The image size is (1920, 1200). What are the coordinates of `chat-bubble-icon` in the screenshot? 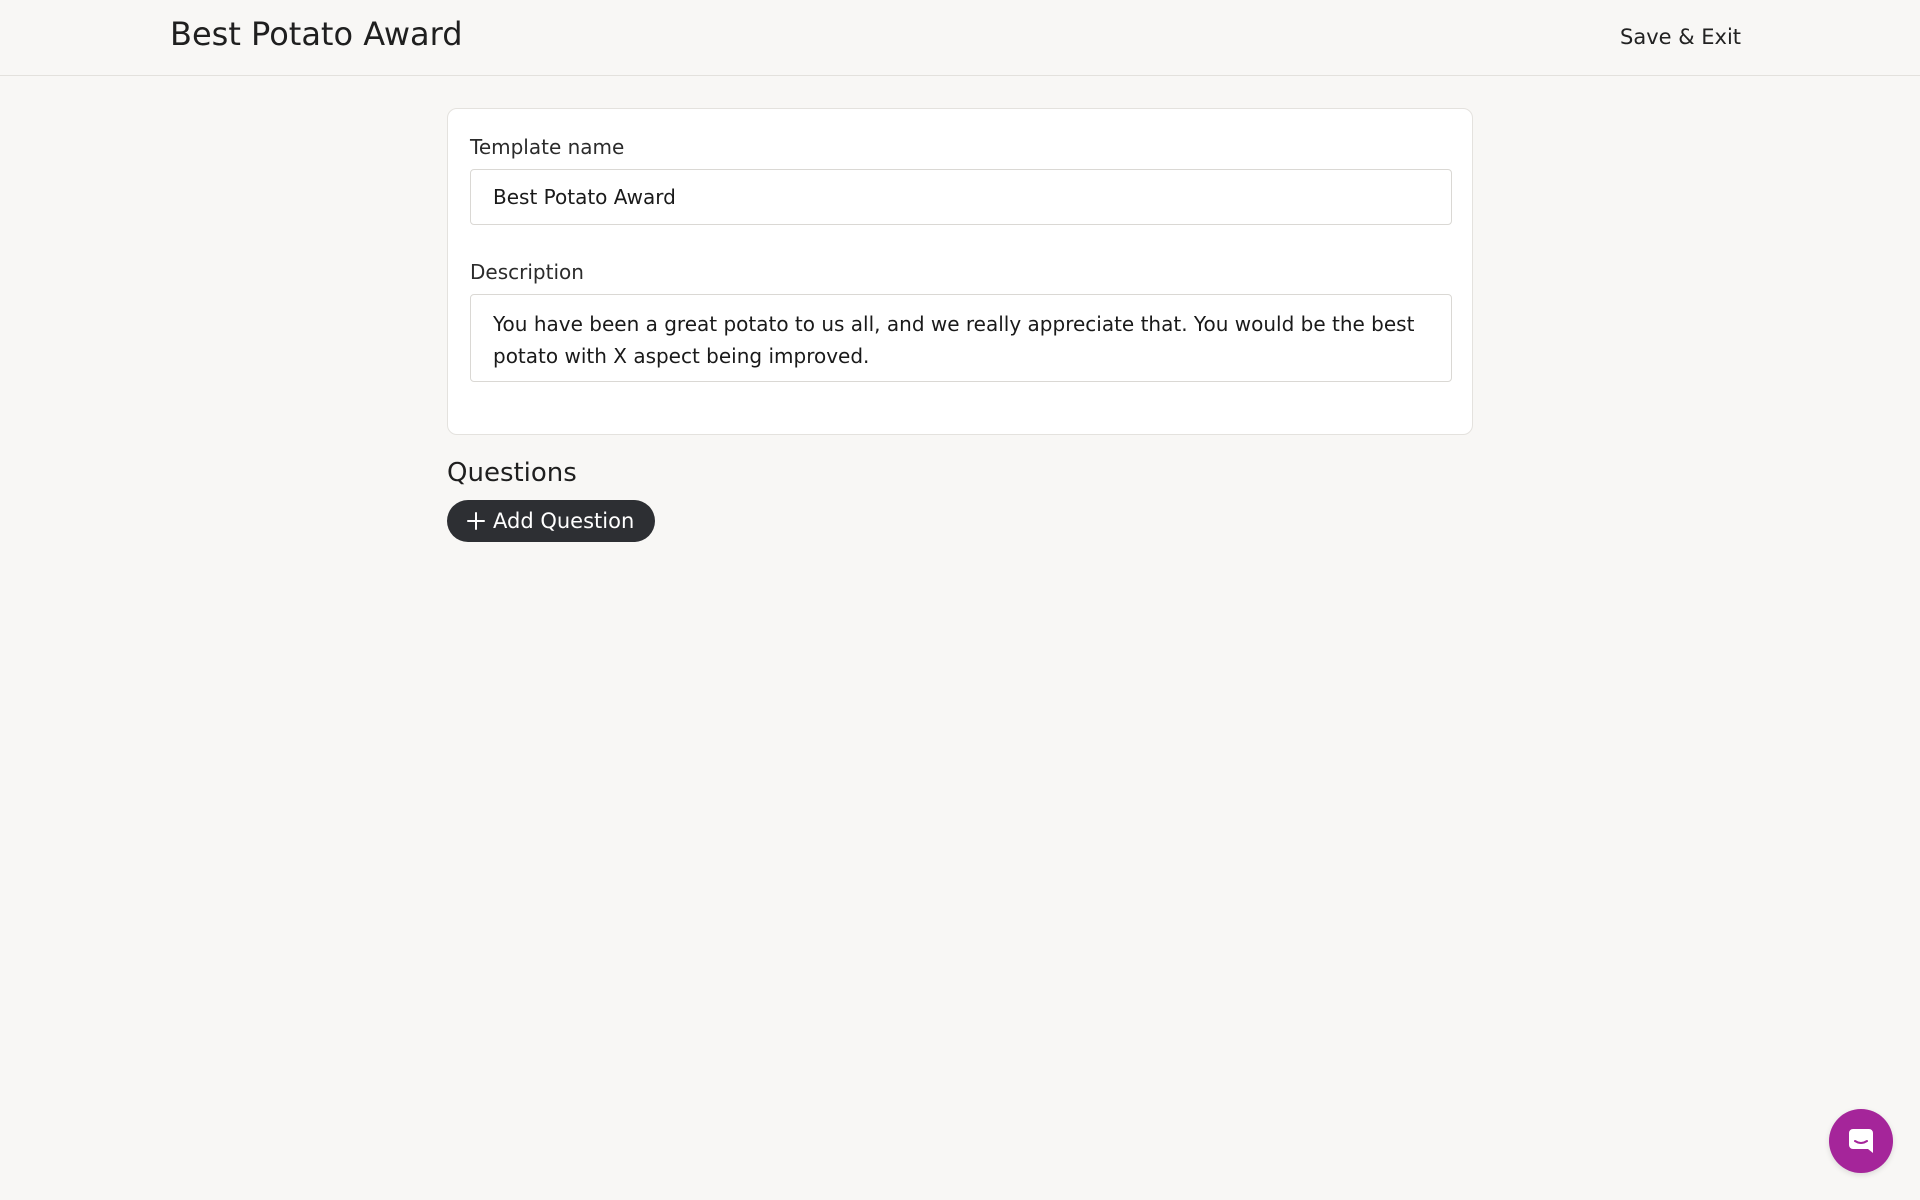 It's located at (1861, 1141).